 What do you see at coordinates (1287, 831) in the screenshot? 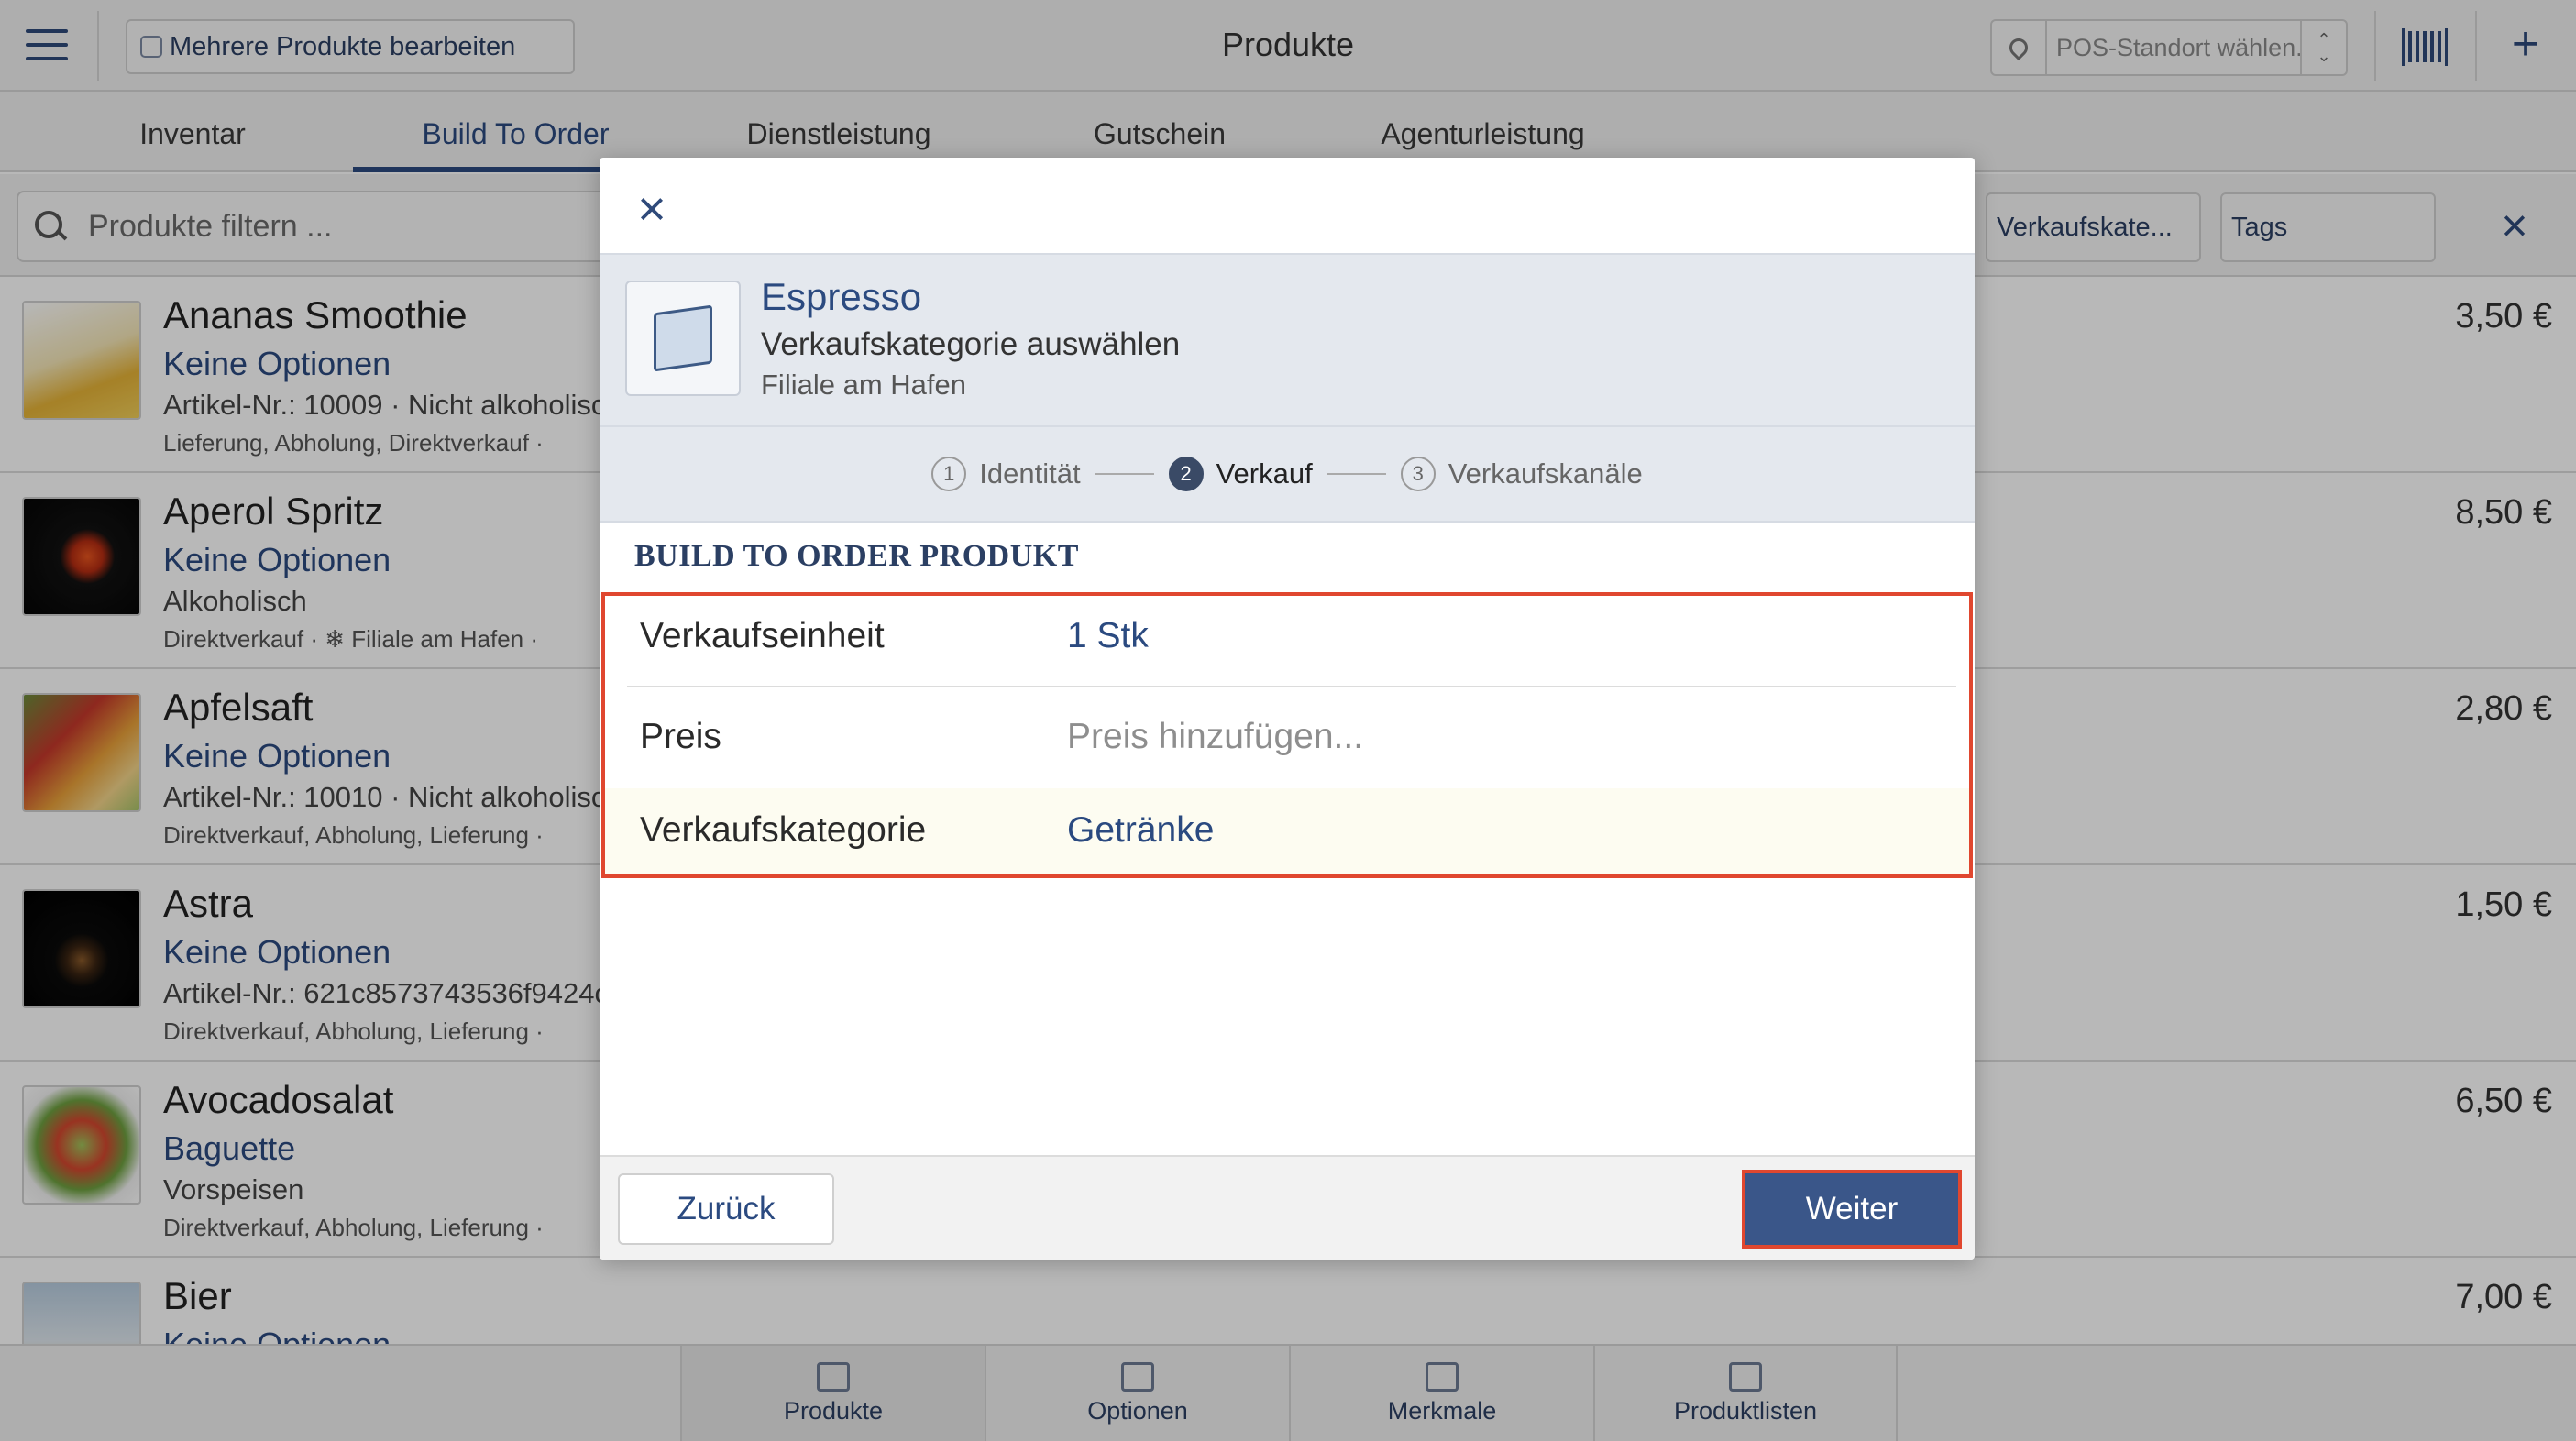
I see `sales-category-row: Verkaufskategorie Getränke` at bounding box center [1287, 831].